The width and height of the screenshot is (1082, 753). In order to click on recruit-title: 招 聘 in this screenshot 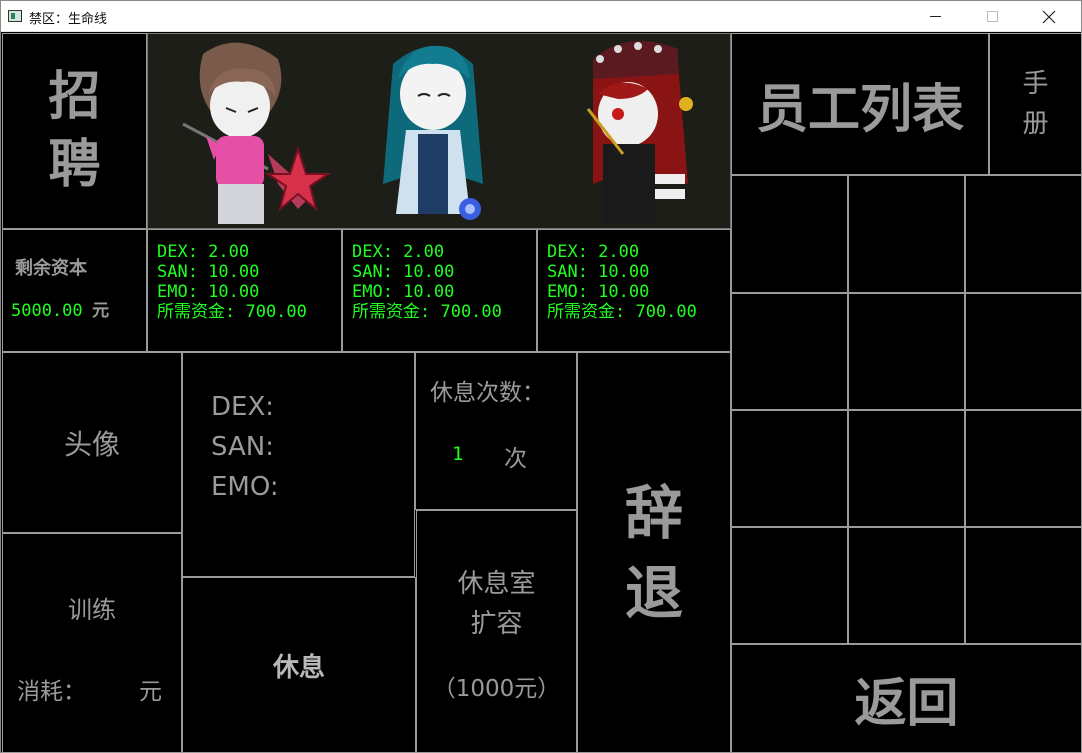, I will do `click(74, 131)`.